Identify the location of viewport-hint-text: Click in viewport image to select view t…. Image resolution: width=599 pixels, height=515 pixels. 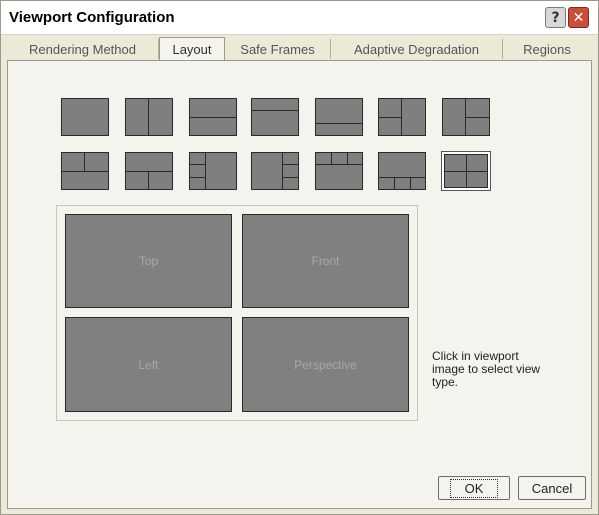
(486, 369).